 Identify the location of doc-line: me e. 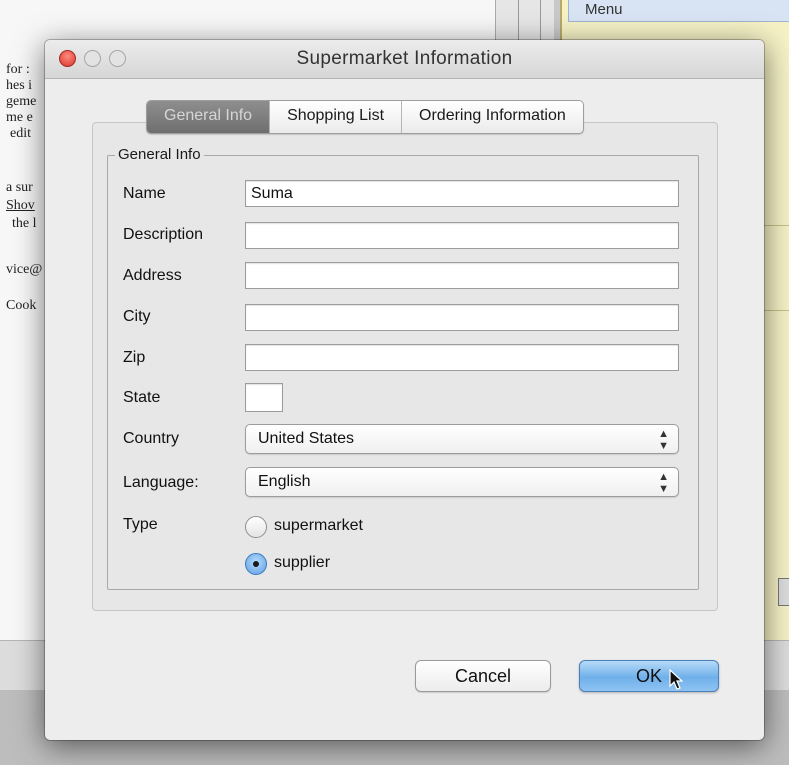
(19, 117).